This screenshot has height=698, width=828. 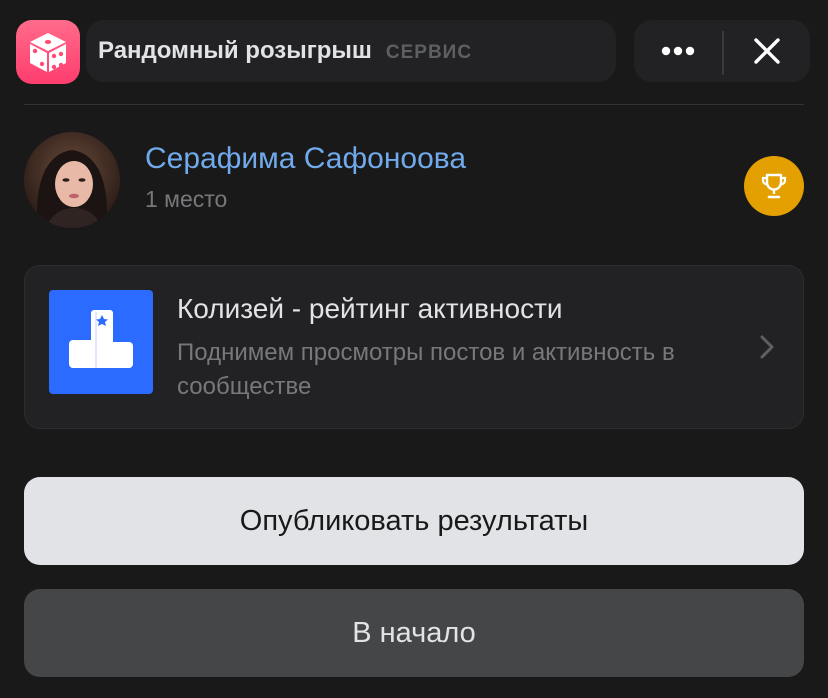 What do you see at coordinates (235, 50) in the screenshot?
I see `app-title: Рандомный розыгрыш` at bounding box center [235, 50].